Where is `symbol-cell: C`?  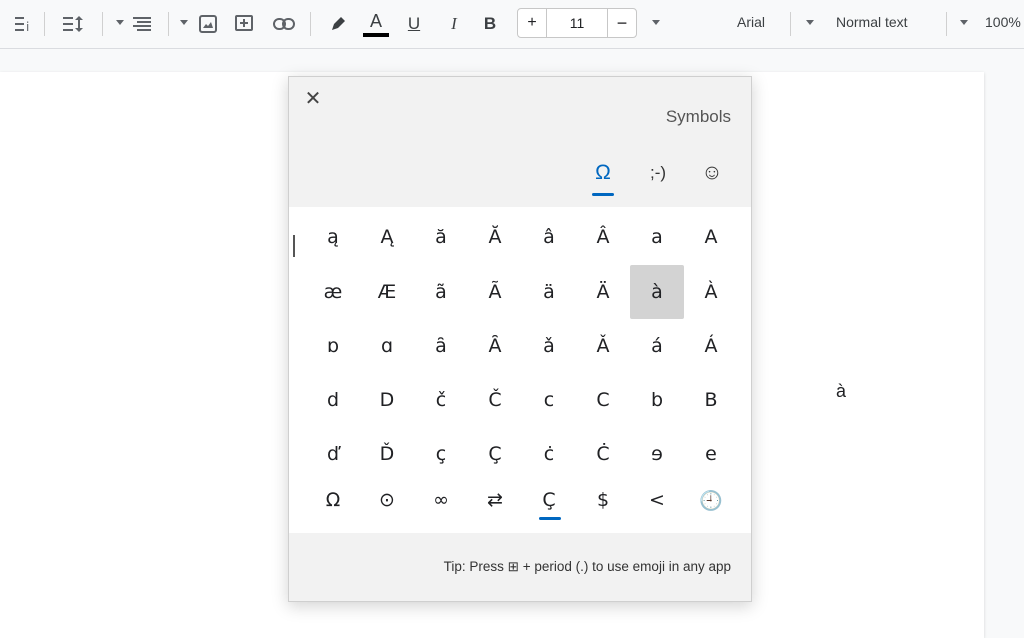
symbol-cell: C is located at coordinates (603, 400).